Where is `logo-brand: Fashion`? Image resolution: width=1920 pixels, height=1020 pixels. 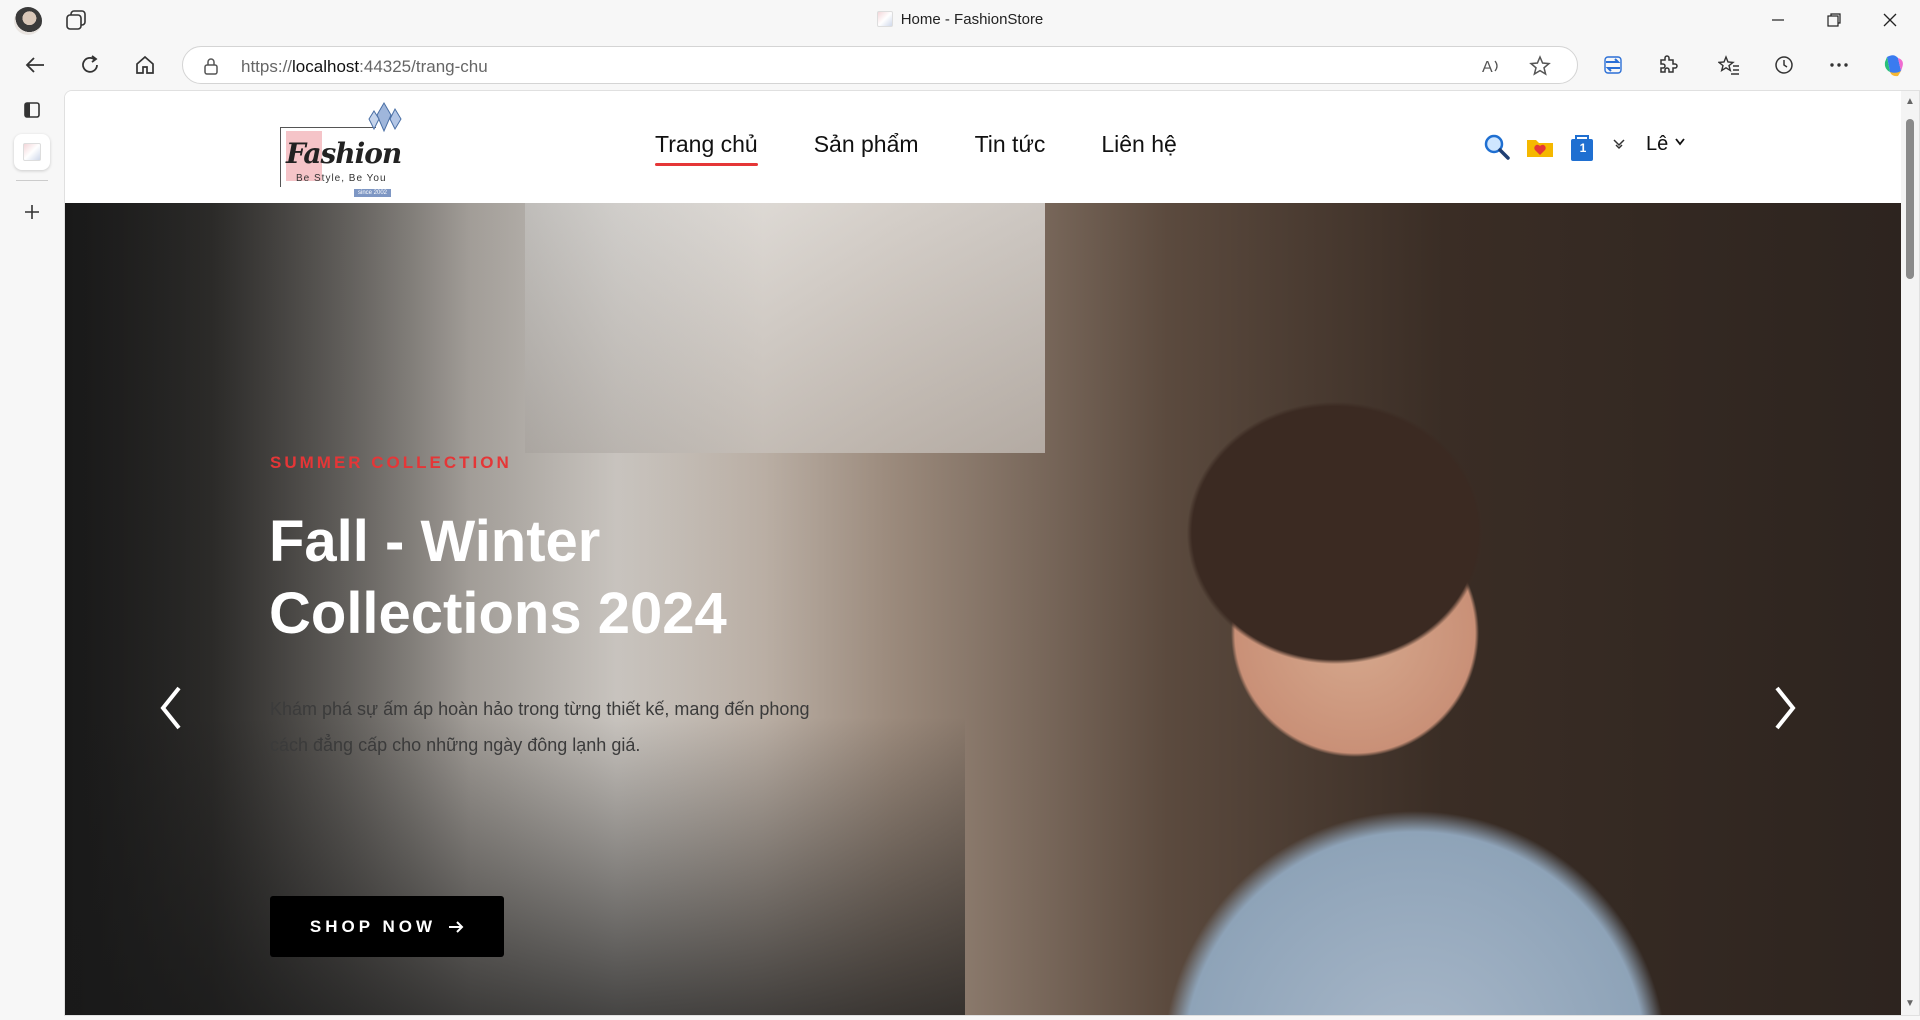
logo-brand: Fashion is located at coordinates (344, 153).